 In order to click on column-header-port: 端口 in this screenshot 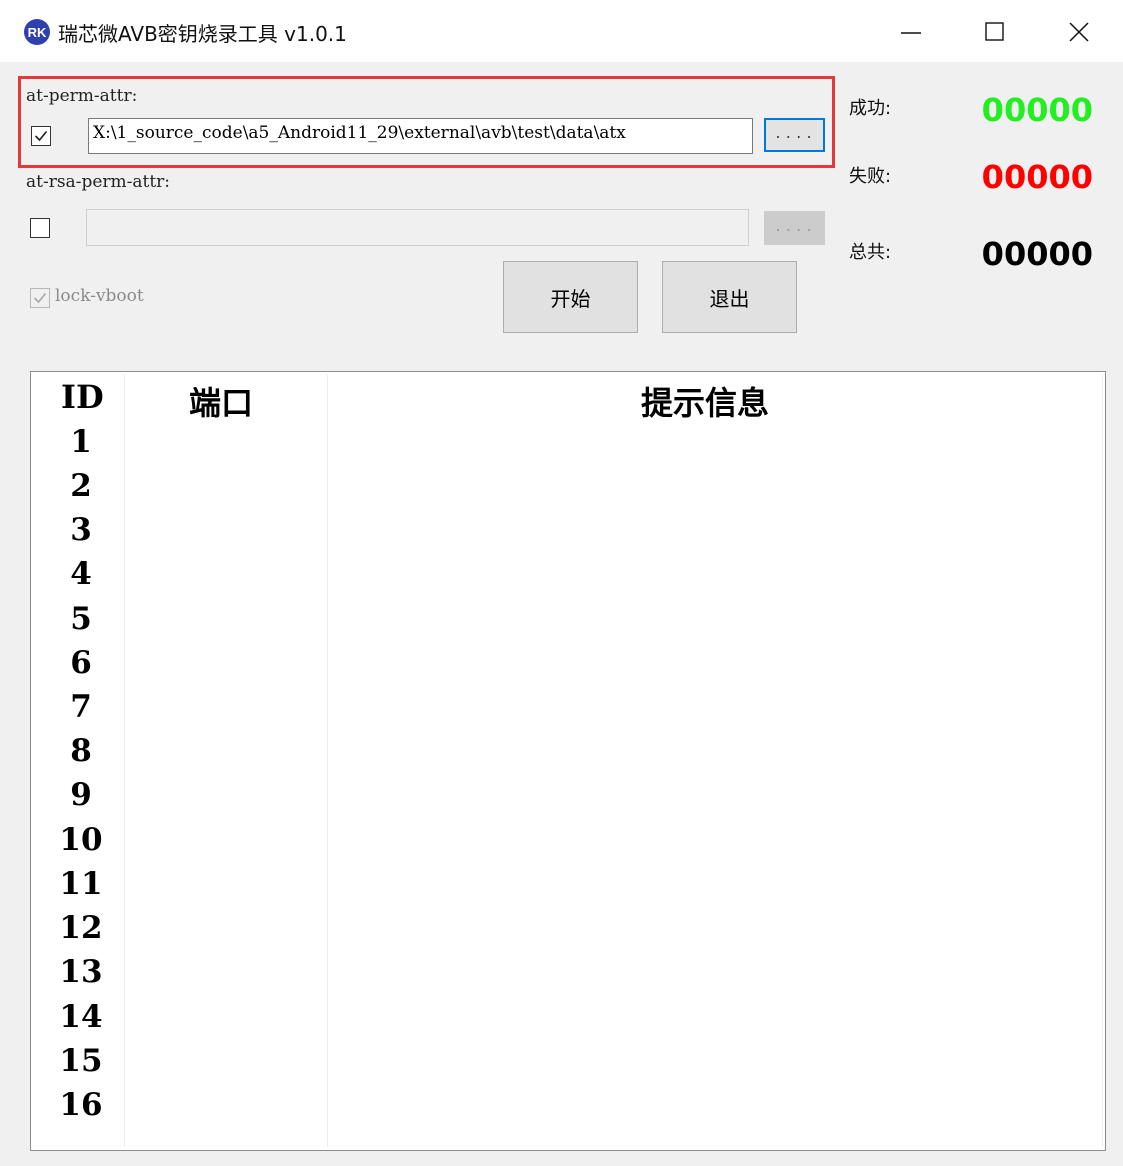, I will do `click(221, 401)`.